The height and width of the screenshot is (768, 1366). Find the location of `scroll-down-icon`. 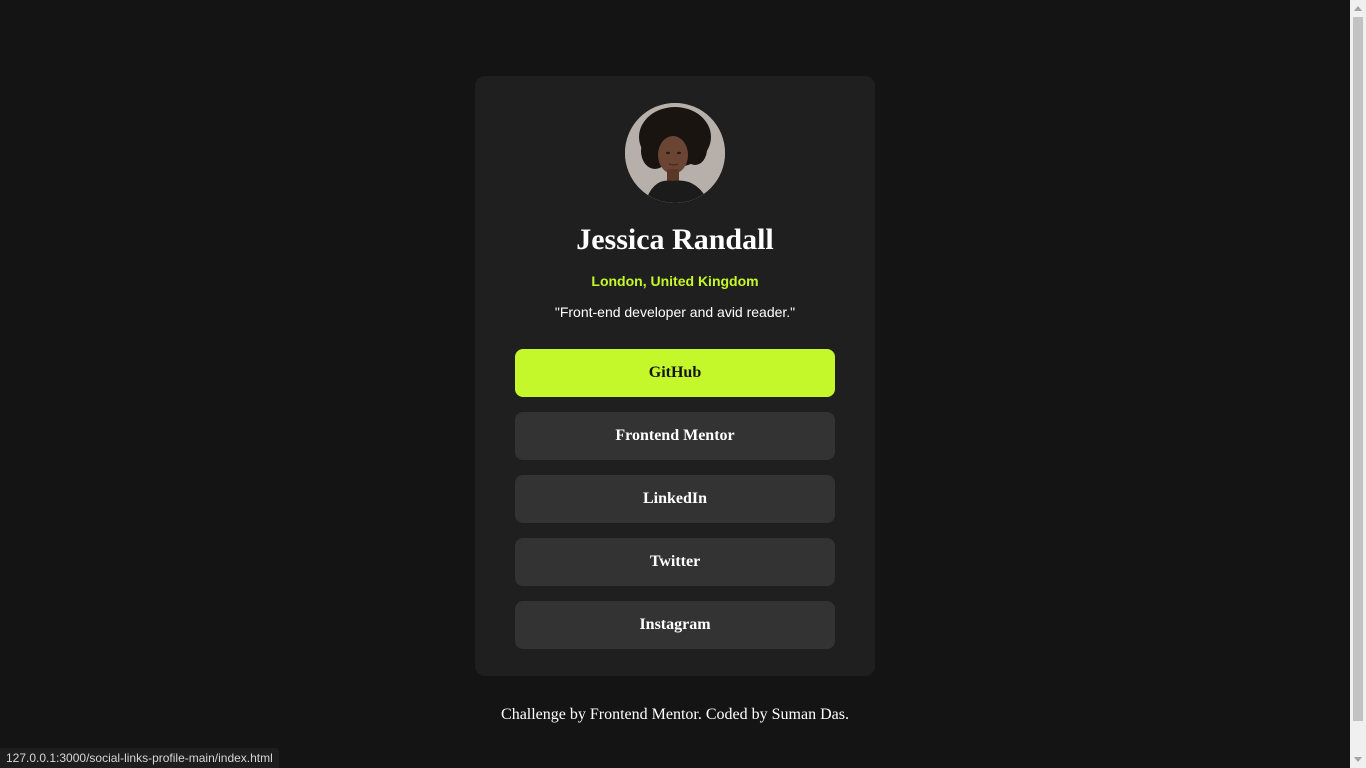

scroll-down-icon is located at coordinates (1358, 759).